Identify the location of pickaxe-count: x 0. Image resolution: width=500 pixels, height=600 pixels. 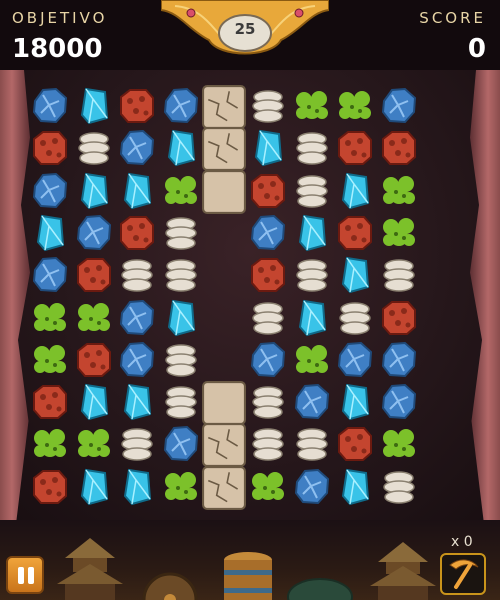
(462, 542).